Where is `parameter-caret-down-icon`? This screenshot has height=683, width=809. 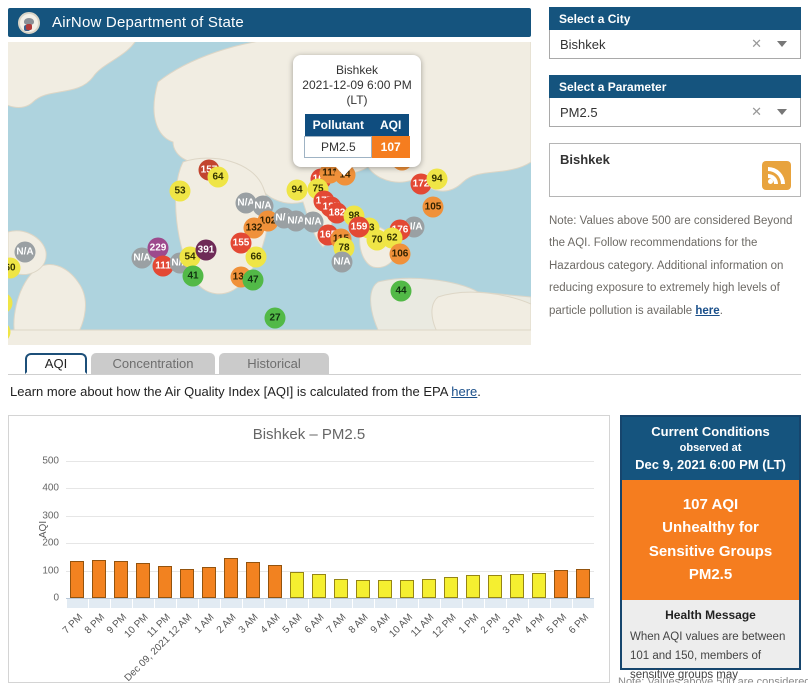
parameter-caret-down-icon is located at coordinates (782, 112).